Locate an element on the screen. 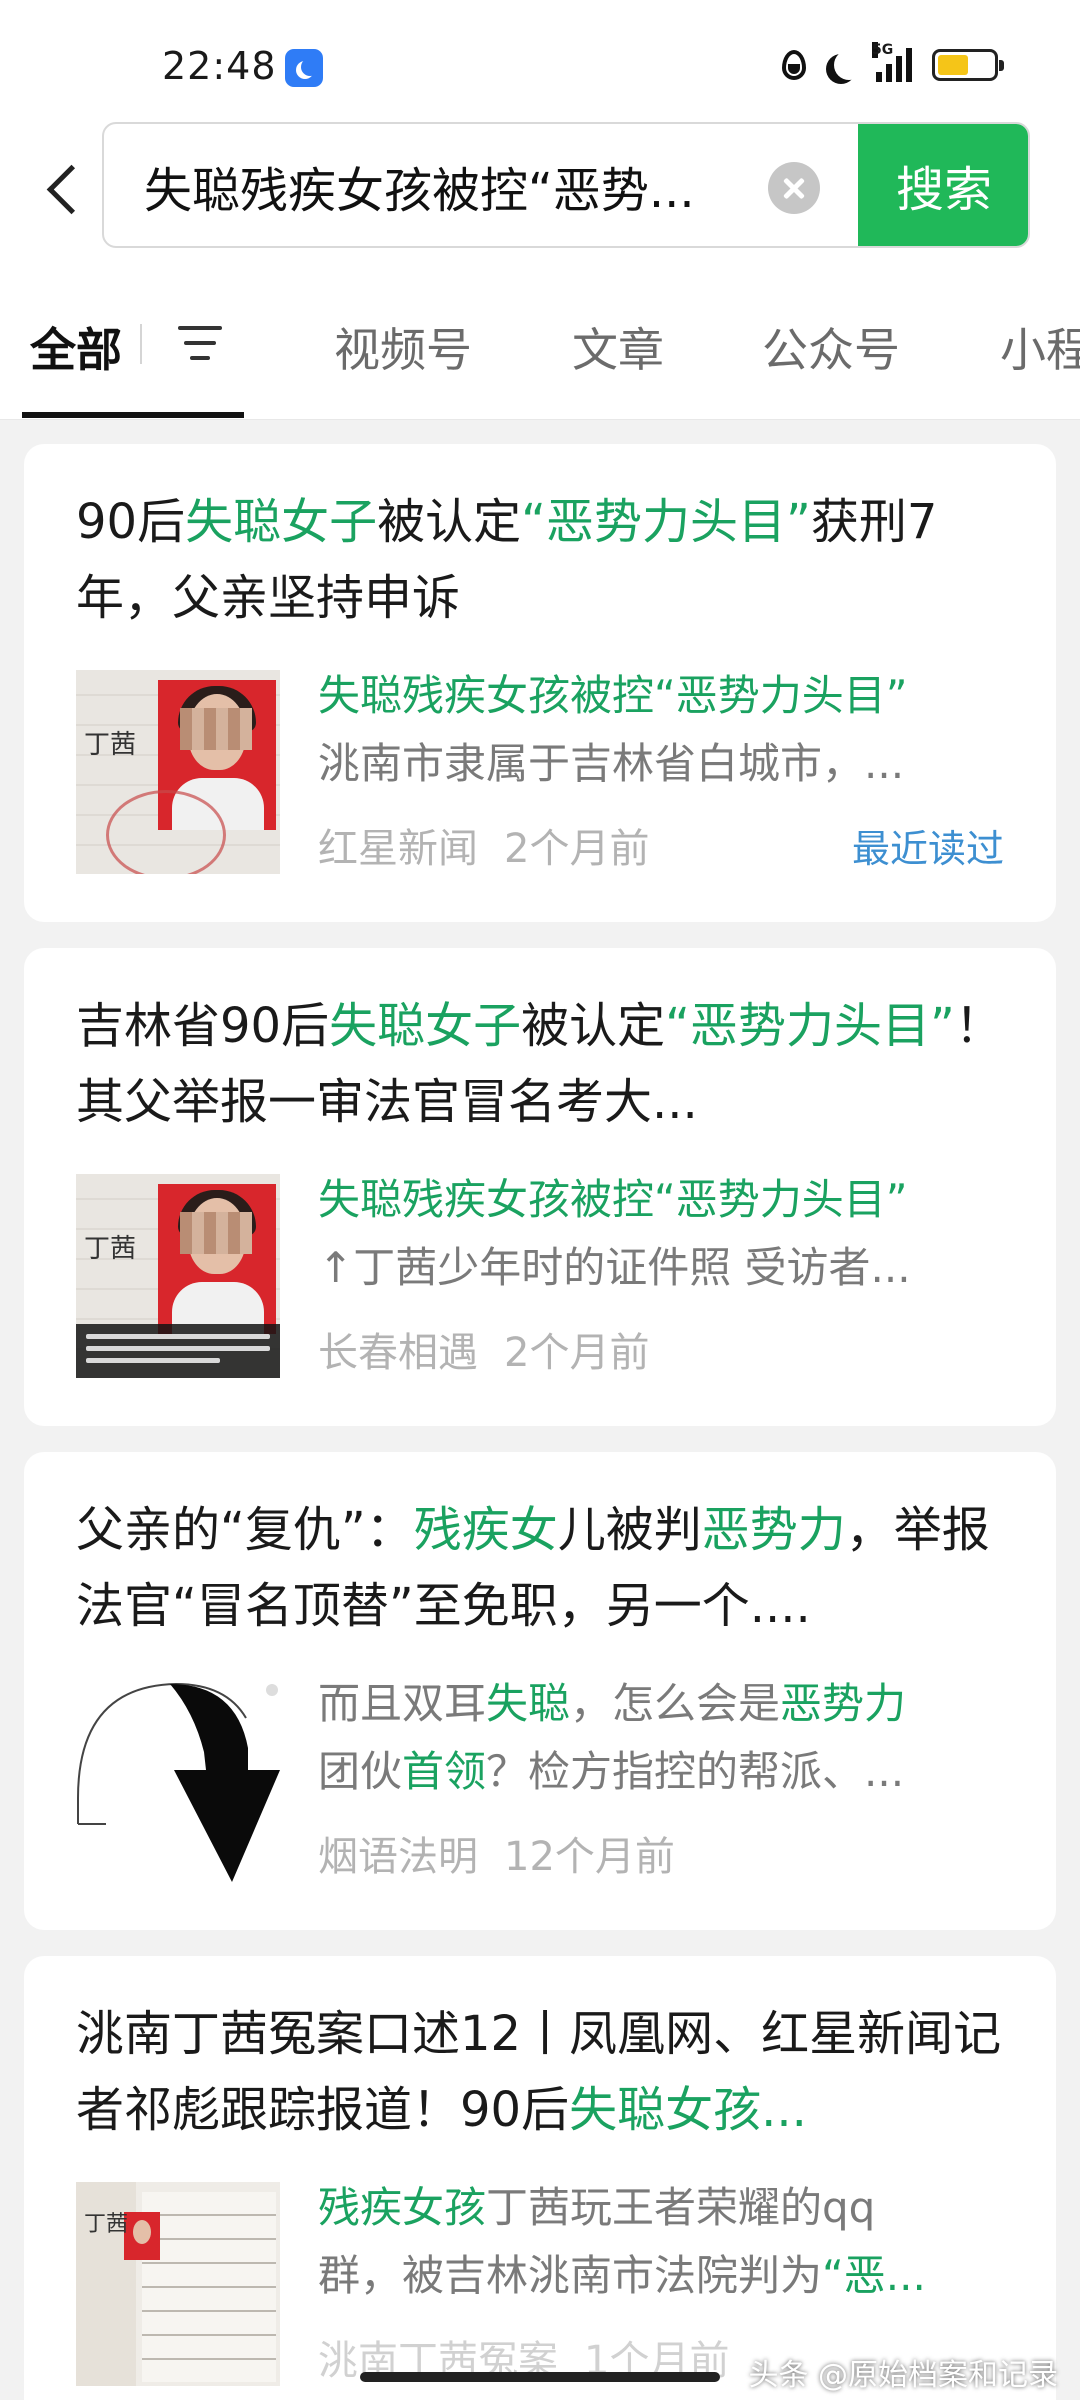 The image size is (1080, 2400). water-drop-icon is located at coordinates (794, 65).